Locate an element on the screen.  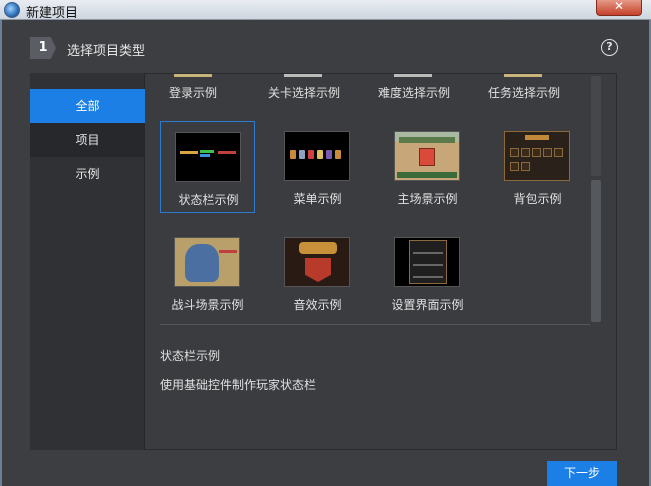
template-label-login: 登录示例 is located at coordinates (194, 92).